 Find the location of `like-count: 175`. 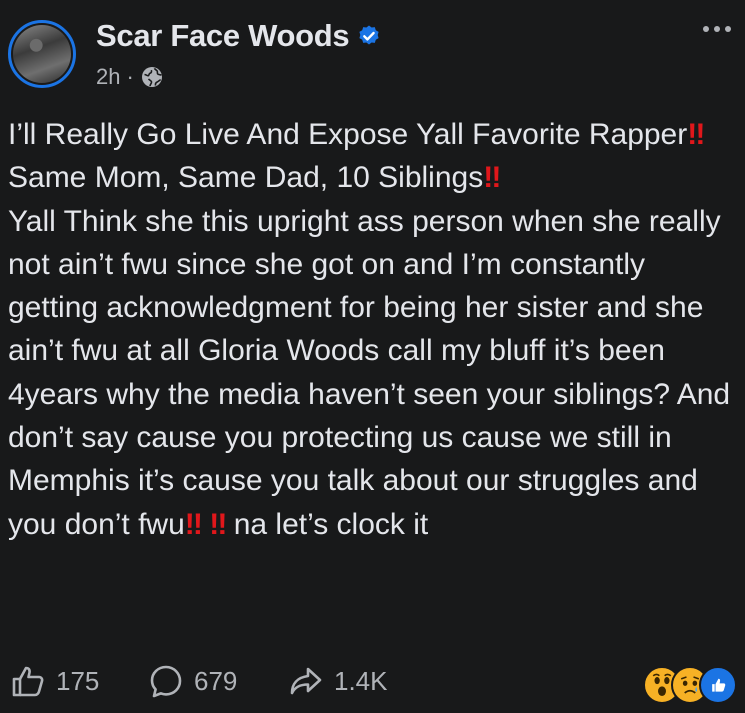

like-count: 175 is located at coordinates (78, 680).